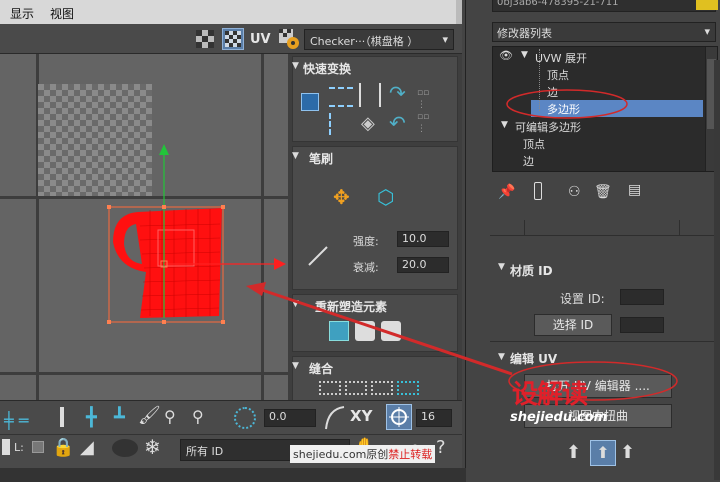 This screenshot has width=720, height=482. Describe the element at coordinates (341, 97) in the screenshot. I see `align-horizontal-icon` at that location.